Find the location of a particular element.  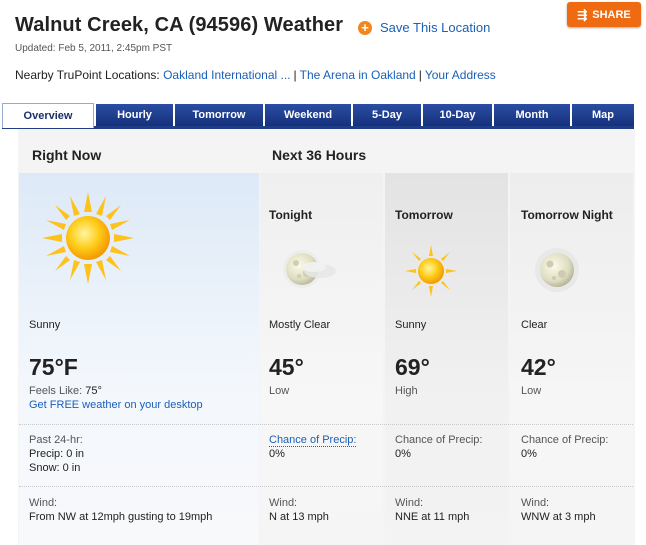

tab-overview: Overview is located at coordinates (48, 115).